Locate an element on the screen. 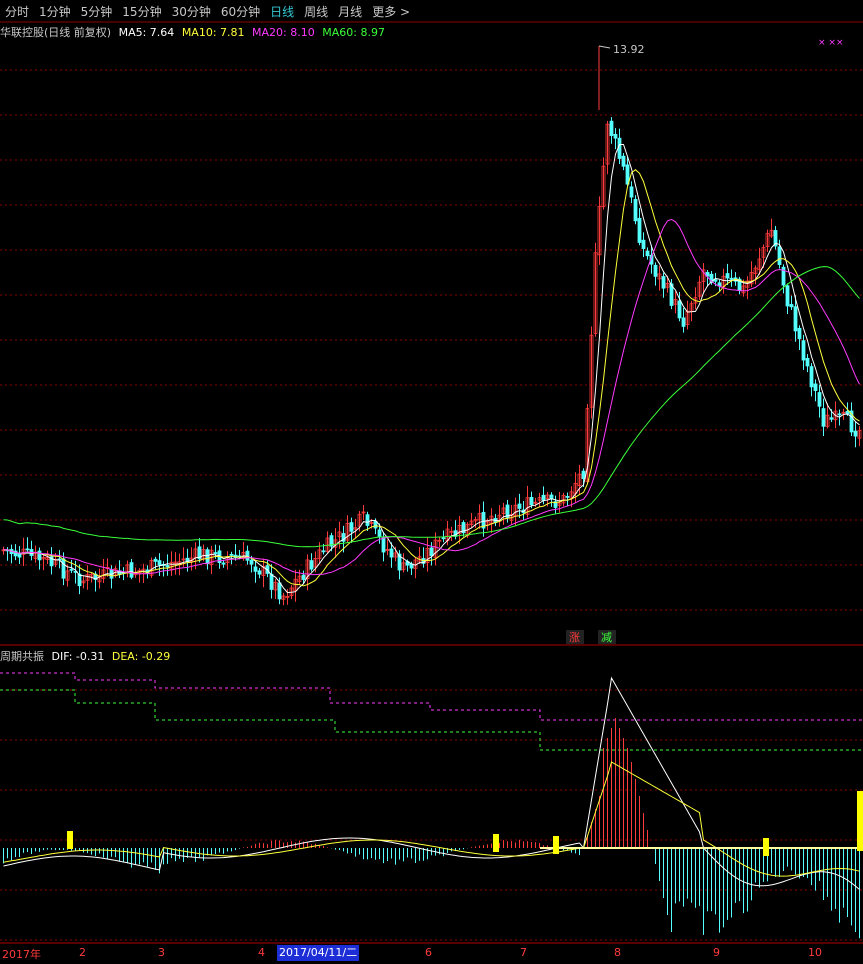 Image resolution: width=863 pixels, height=964 pixels. x-axis-label: 10 is located at coordinates (815, 952).